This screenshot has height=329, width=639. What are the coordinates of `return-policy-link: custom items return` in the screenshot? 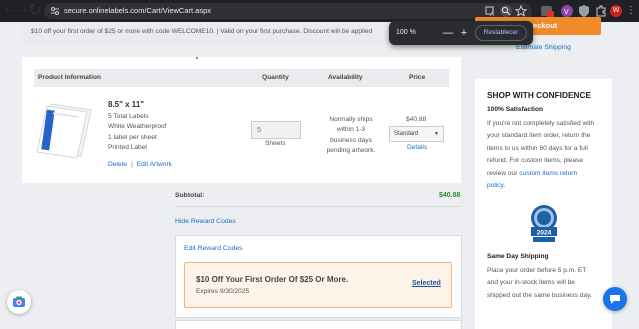 It's located at (548, 173).